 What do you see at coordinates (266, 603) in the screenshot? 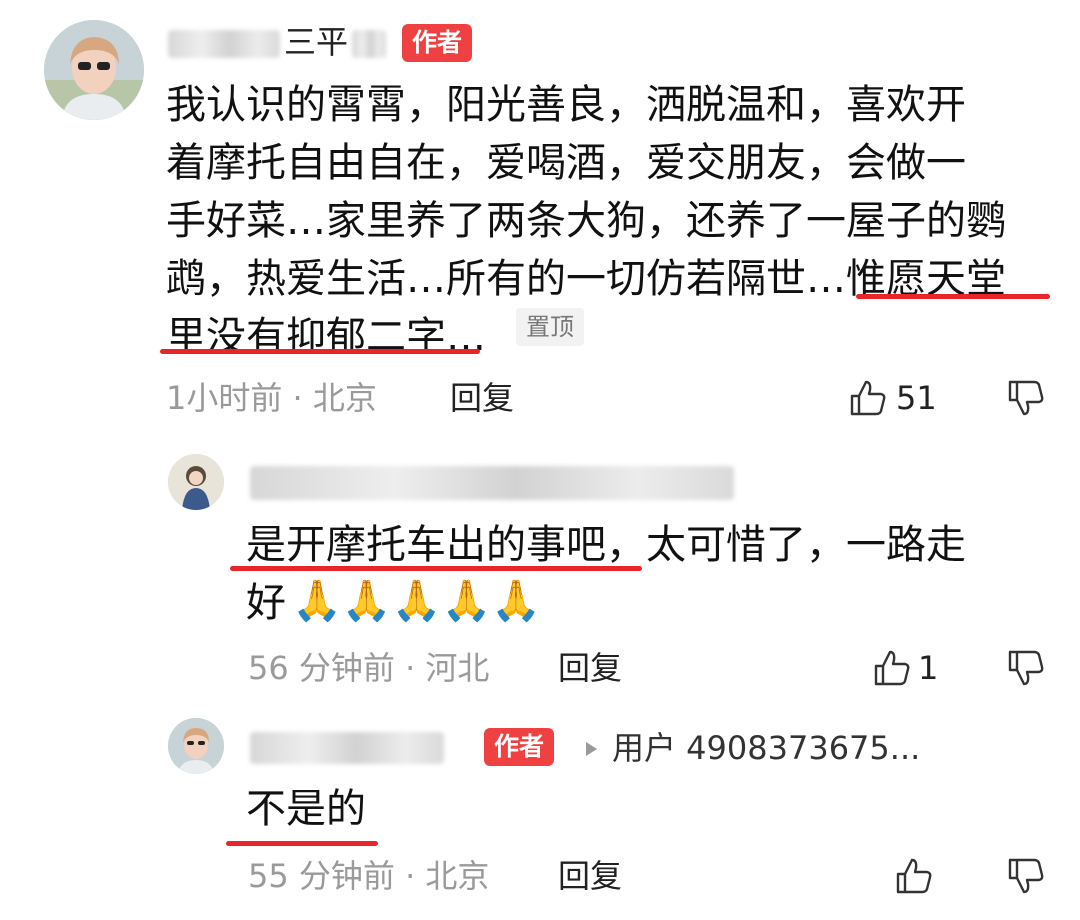
I see `comment-text-line: 好` at bounding box center [266, 603].